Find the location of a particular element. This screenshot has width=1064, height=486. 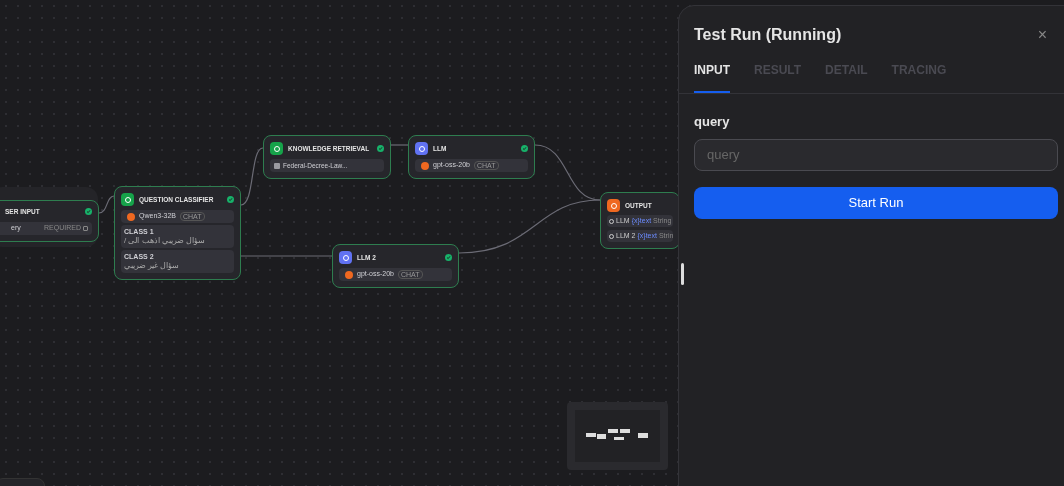

minimap-nodes-drawing is located at coordinates (617, 436).